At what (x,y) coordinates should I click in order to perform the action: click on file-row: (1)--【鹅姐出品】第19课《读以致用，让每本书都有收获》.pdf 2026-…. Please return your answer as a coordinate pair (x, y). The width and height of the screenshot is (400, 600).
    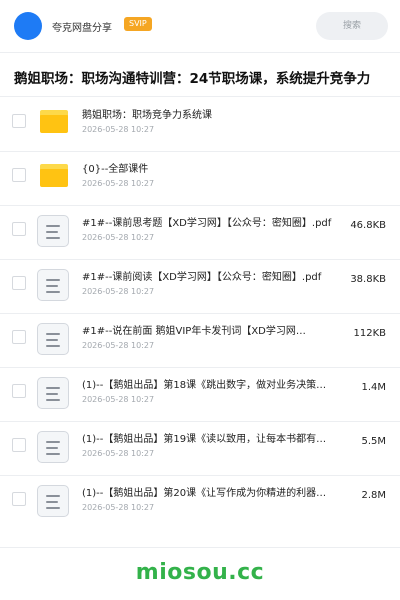
    Looking at the image, I should click on (200, 448).